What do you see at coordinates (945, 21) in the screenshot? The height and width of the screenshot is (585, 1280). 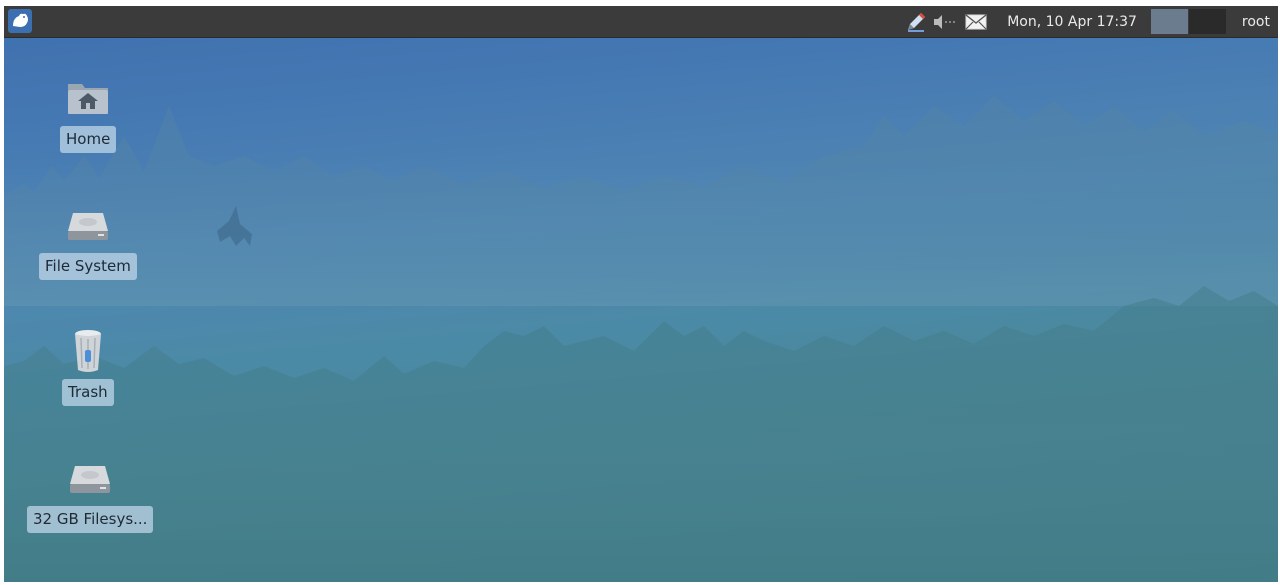 I see `volume-icon` at bounding box center [945, 21].